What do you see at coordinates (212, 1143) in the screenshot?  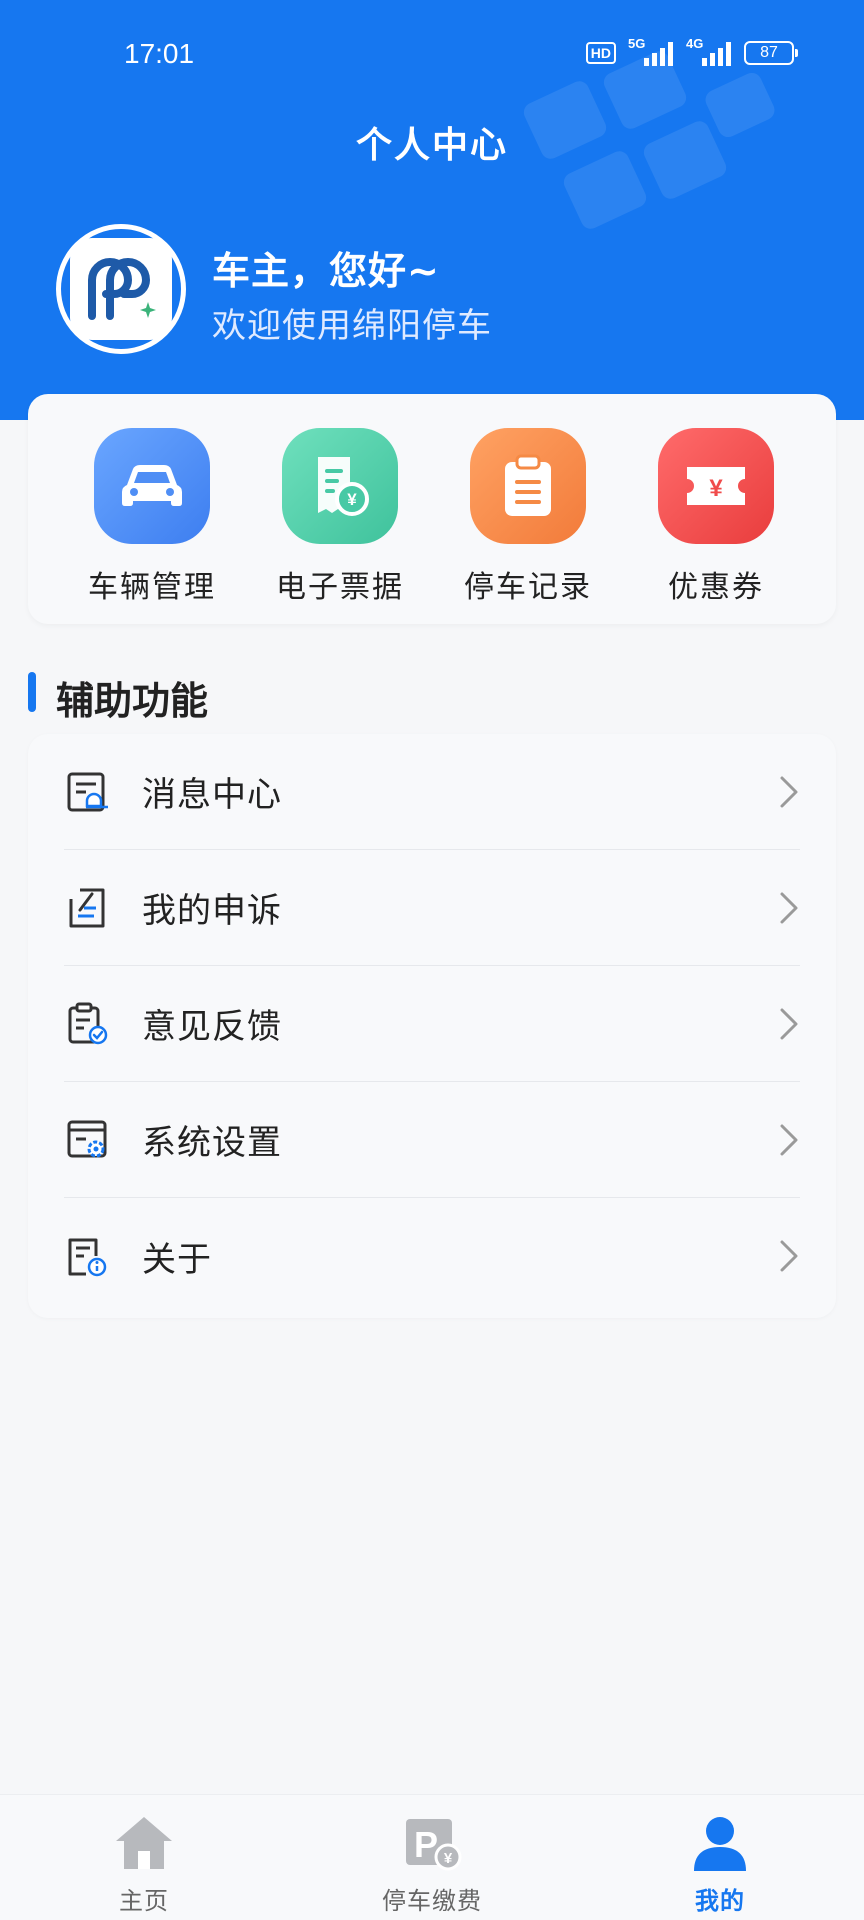 I see `menu-item-label: 系统设置` at bounding box center [212, 1143].